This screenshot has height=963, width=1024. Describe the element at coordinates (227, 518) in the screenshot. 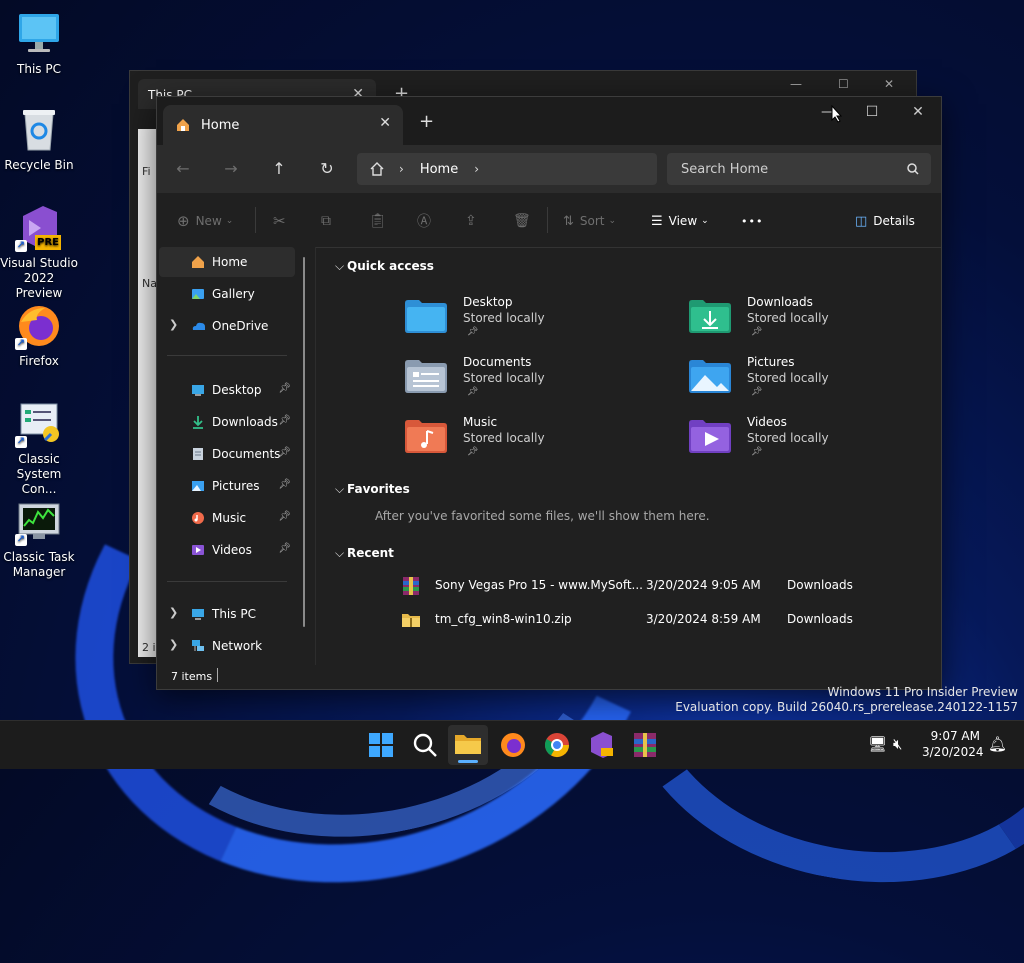

I see `sidebar-item-music: Music 📌︎` at that location.